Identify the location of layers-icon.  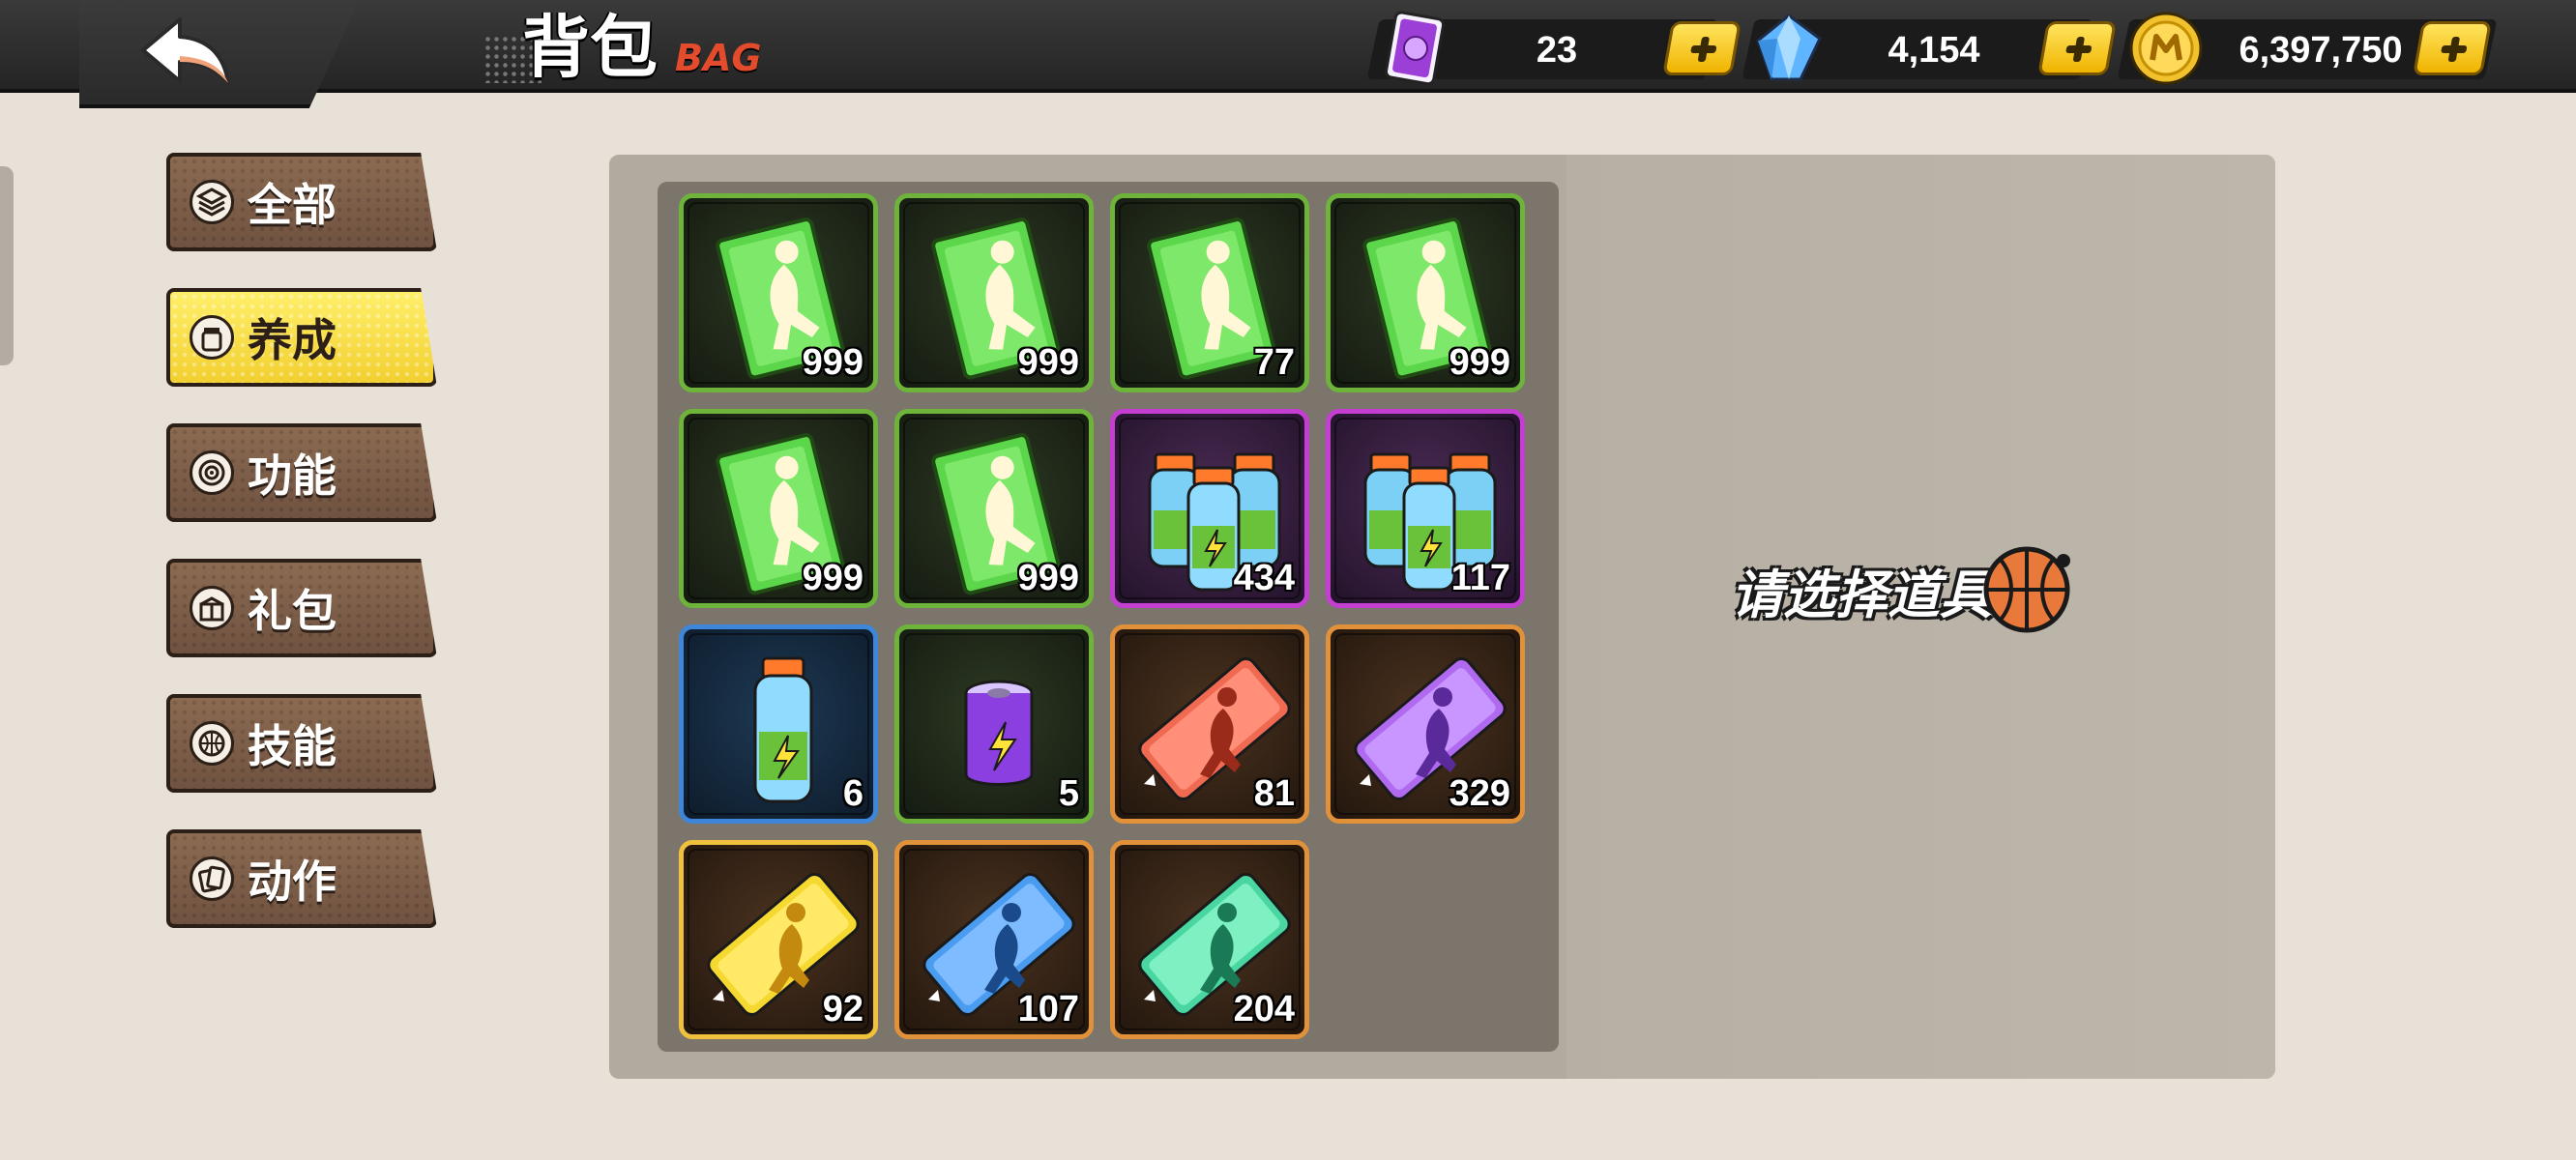
(212, 202).